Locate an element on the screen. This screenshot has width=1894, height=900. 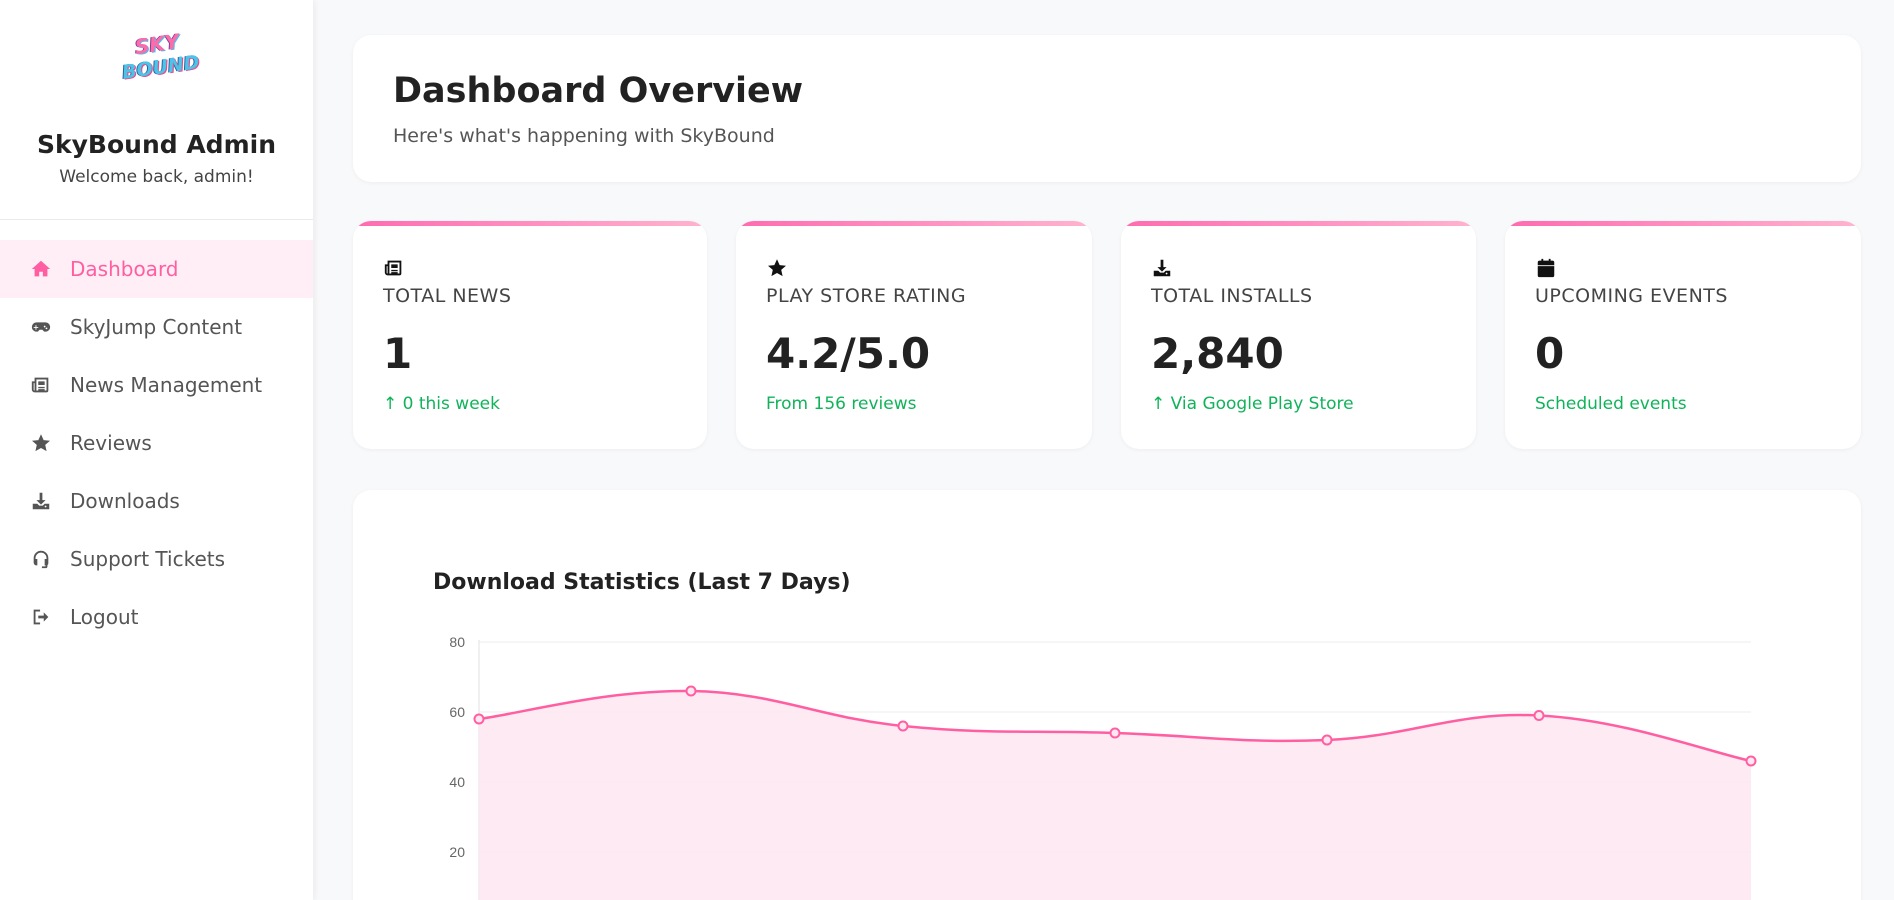
sidebar-item-label: Support Tickets is located at coordinates (148, 559).